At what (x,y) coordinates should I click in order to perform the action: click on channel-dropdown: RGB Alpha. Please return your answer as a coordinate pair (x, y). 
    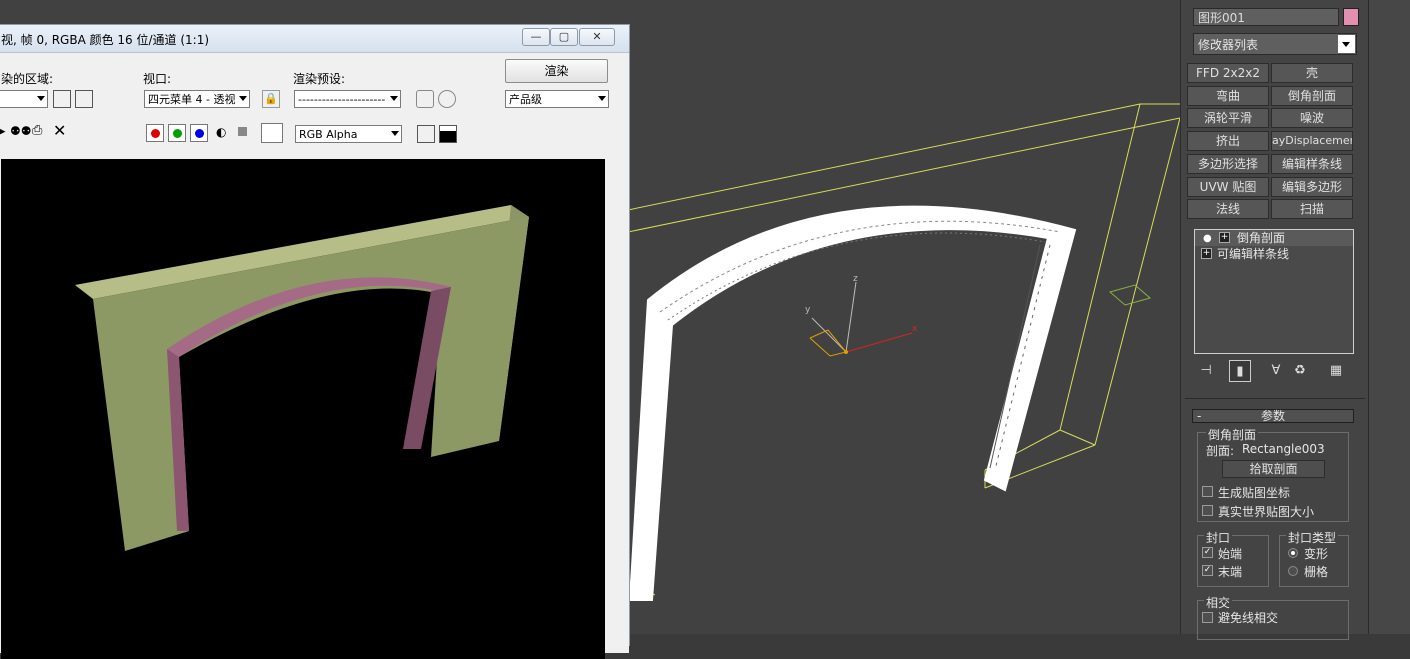
    Looking at the image, I should click on (348, 134).